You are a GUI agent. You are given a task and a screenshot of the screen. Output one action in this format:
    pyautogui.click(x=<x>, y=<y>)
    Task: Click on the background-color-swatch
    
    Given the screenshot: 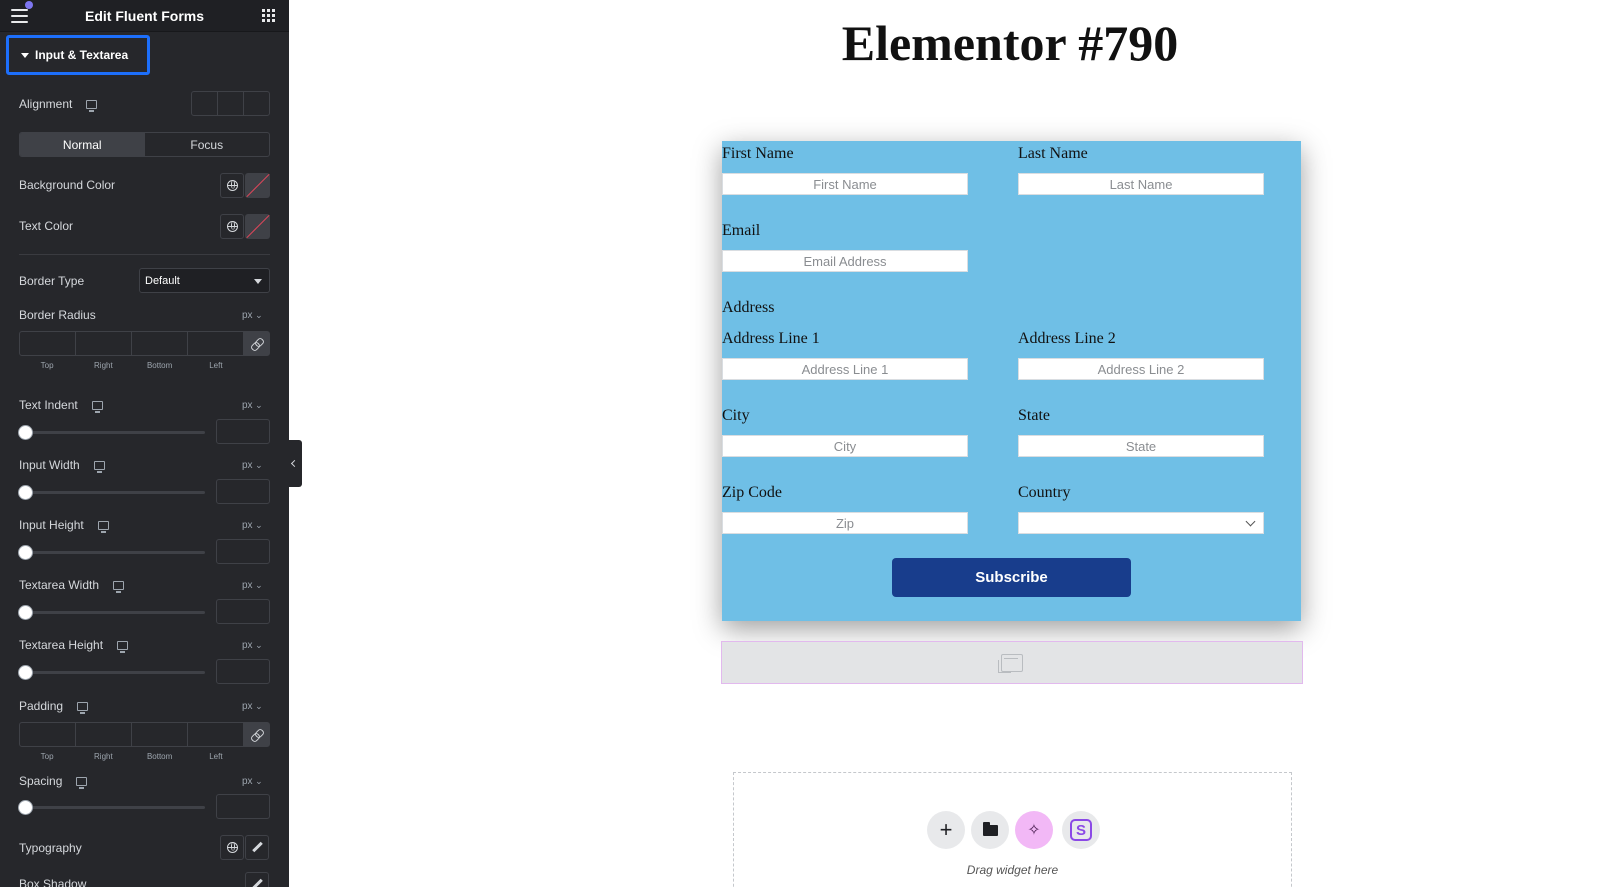 What is the action you would take?
    pyautogui.click(x=257, y=185)
    